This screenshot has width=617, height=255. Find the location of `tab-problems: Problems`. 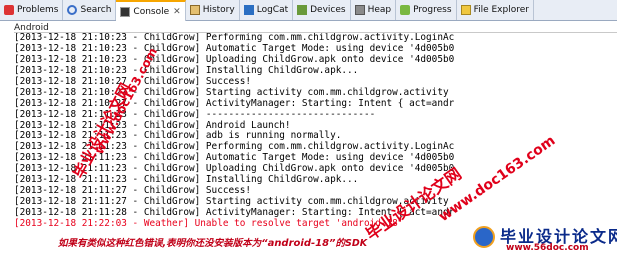

tab-problems: Problems is located at coordinates (32, 10).